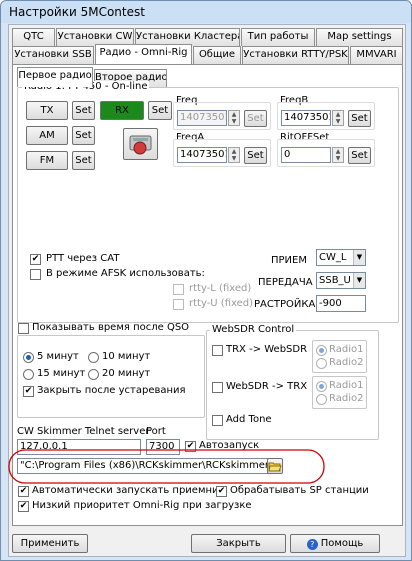 This screenshot has height=561, width=412. Describe the element at coordinates (376, 55) in the screenshot. I see `tab-mmvari: MMVARI` at that location.